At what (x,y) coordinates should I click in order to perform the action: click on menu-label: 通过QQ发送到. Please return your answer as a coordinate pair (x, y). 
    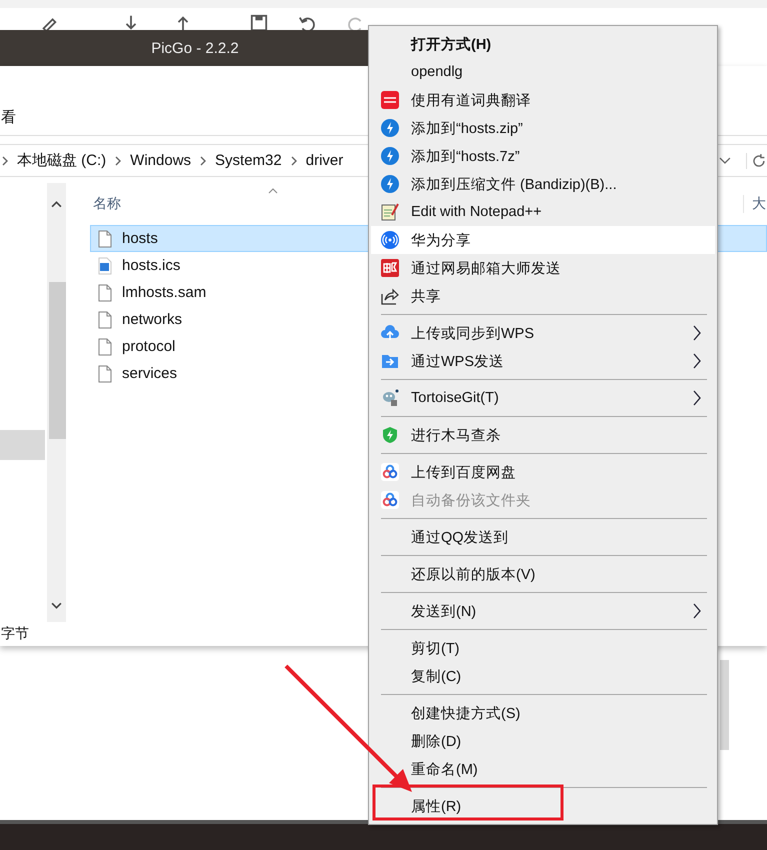
    Looking at the image, I should click on (460, 537).